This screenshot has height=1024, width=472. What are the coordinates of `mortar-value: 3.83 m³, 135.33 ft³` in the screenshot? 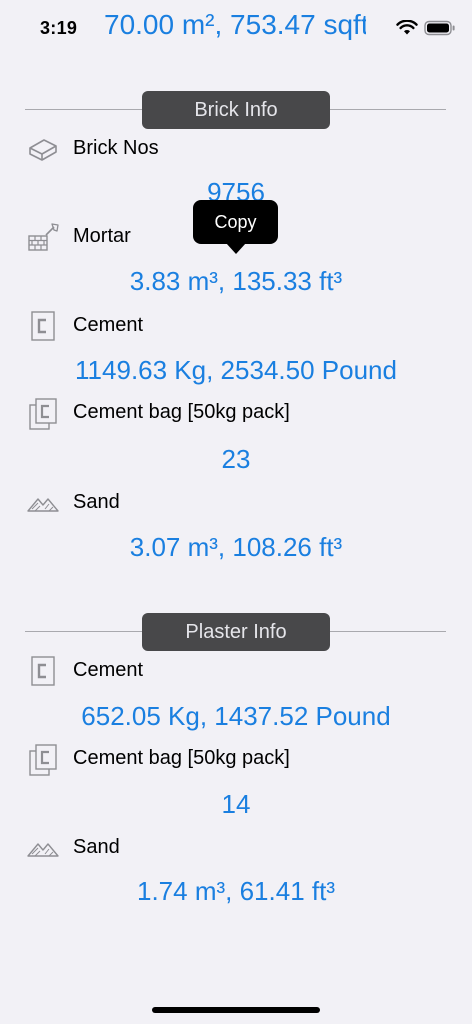 It's located at (236, 281).